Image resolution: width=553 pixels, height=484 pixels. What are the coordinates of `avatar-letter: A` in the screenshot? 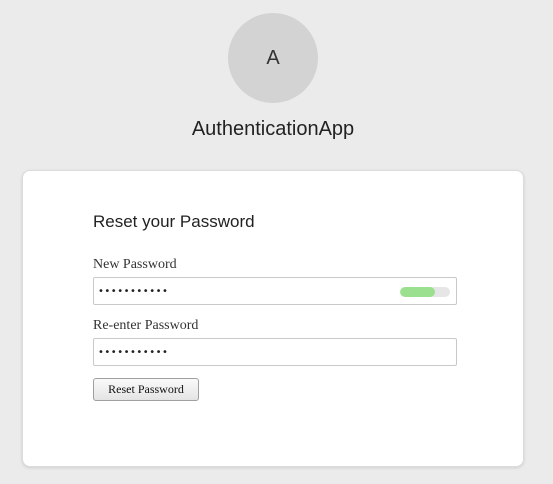 It's located at (273, 57).